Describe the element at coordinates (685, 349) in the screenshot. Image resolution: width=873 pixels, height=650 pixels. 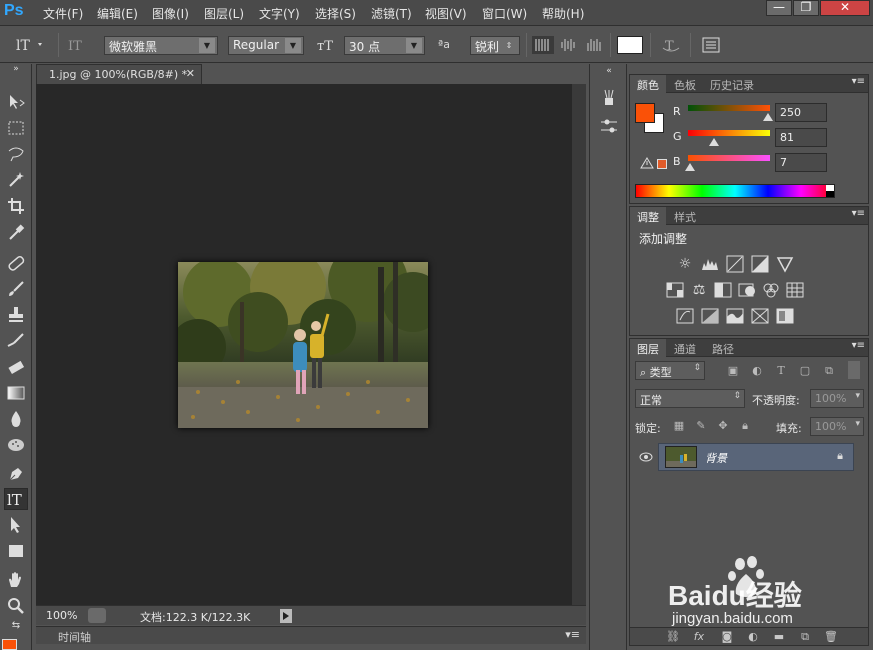
I see `tab-channels: 通道` at that location.